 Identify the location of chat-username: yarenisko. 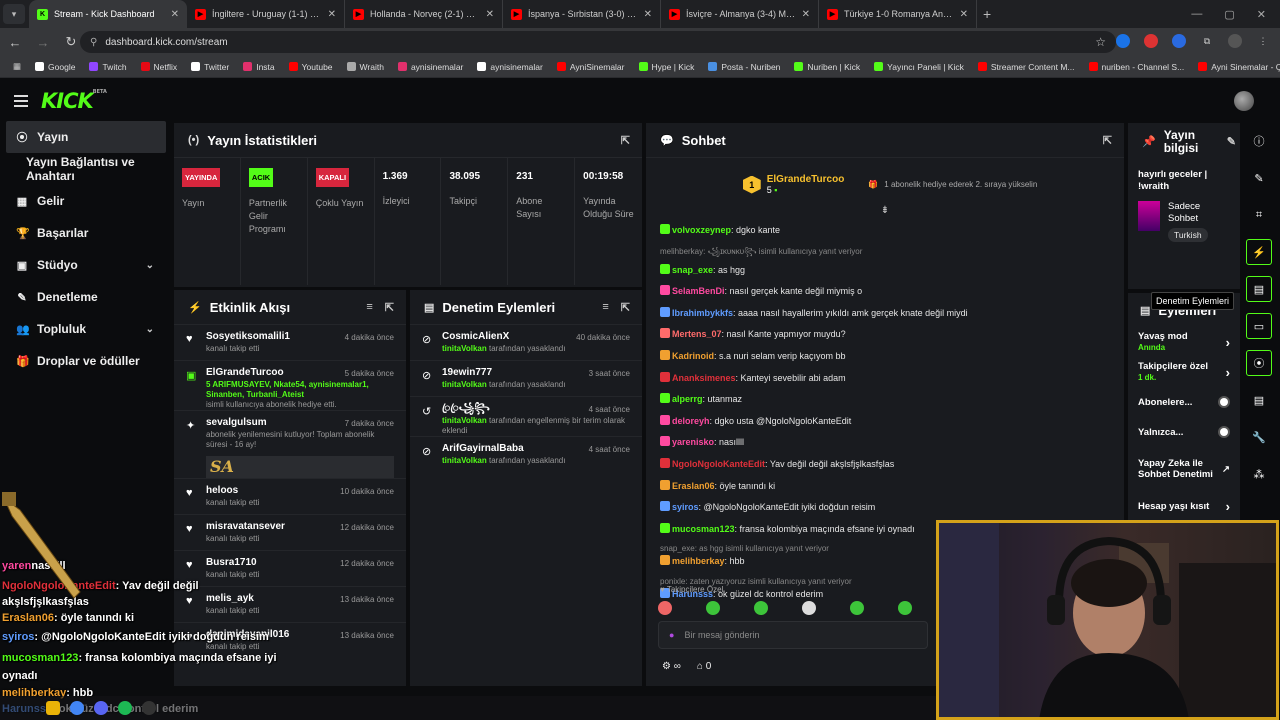
(693, 442).